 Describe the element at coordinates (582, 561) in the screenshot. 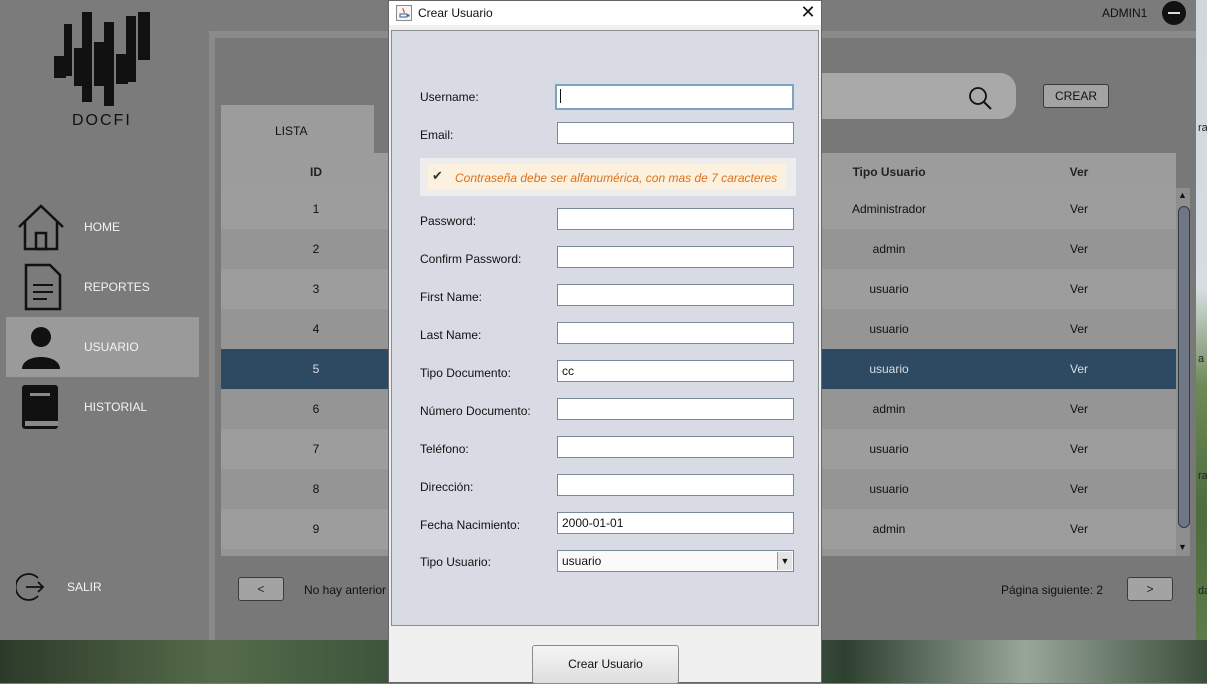

I see `tipo-usuario-value: usuario` at that location.